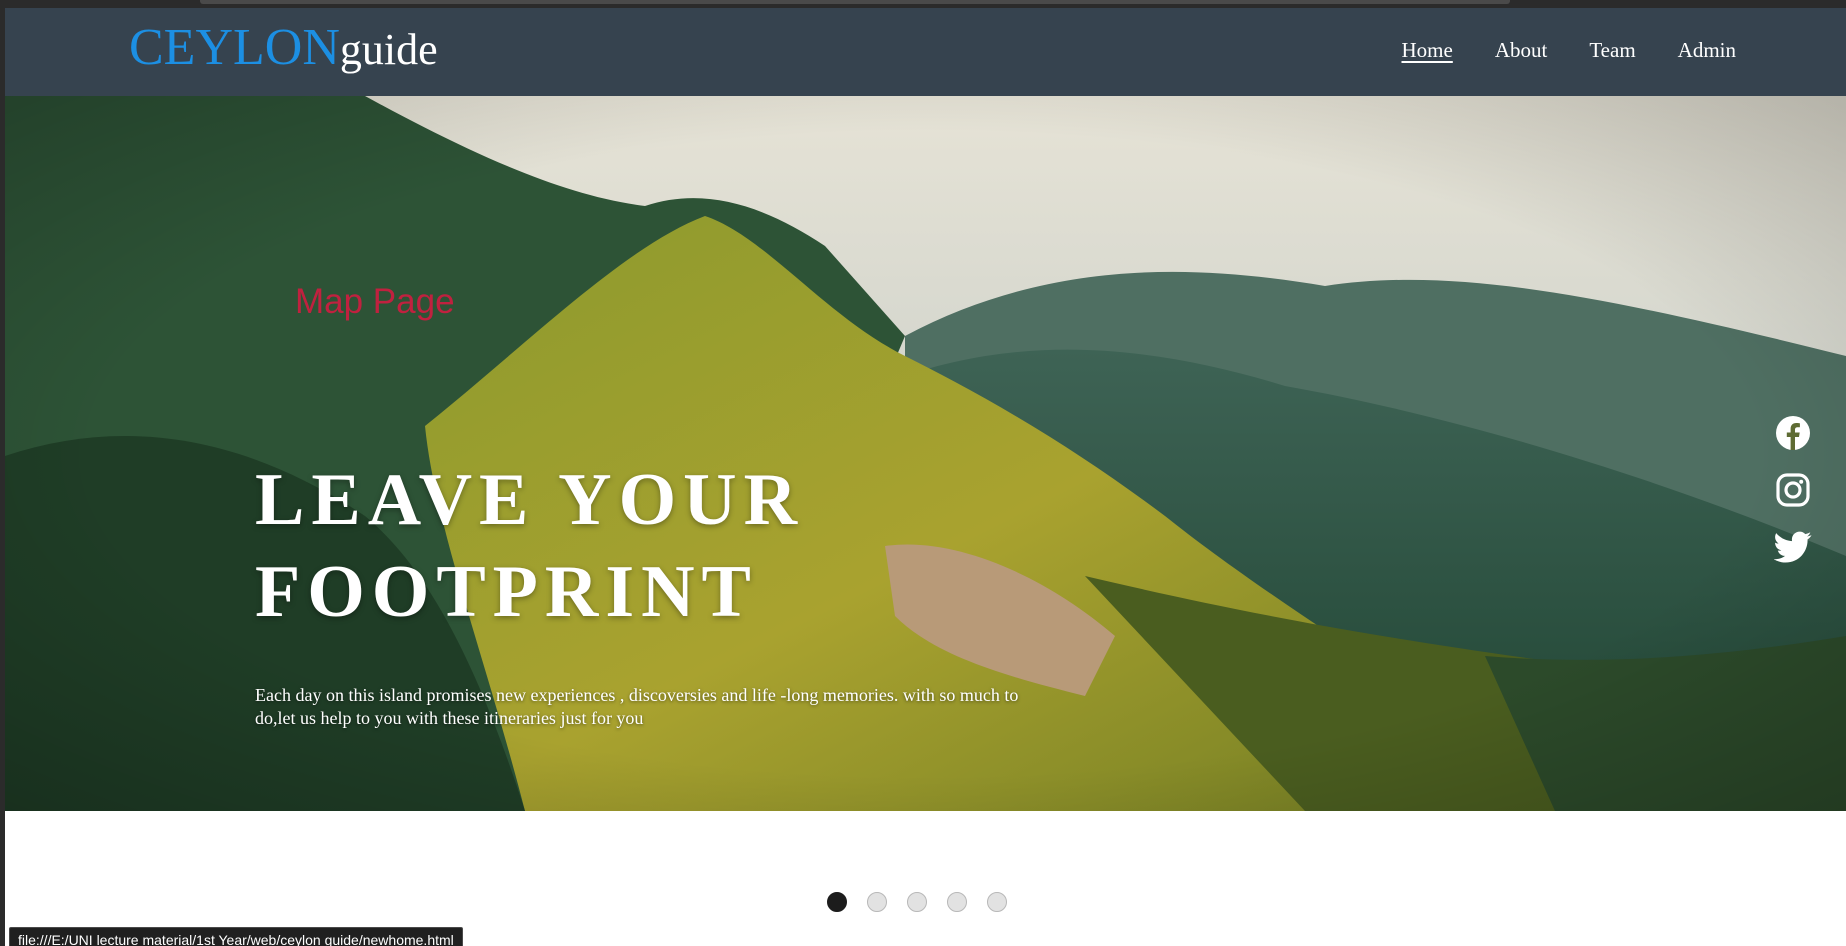 The height and width of the screenshot is (946, 1846). Describe the element at coordinates (375, 302) in the screenshot. I see `map-page-link: Map Page` at that location.